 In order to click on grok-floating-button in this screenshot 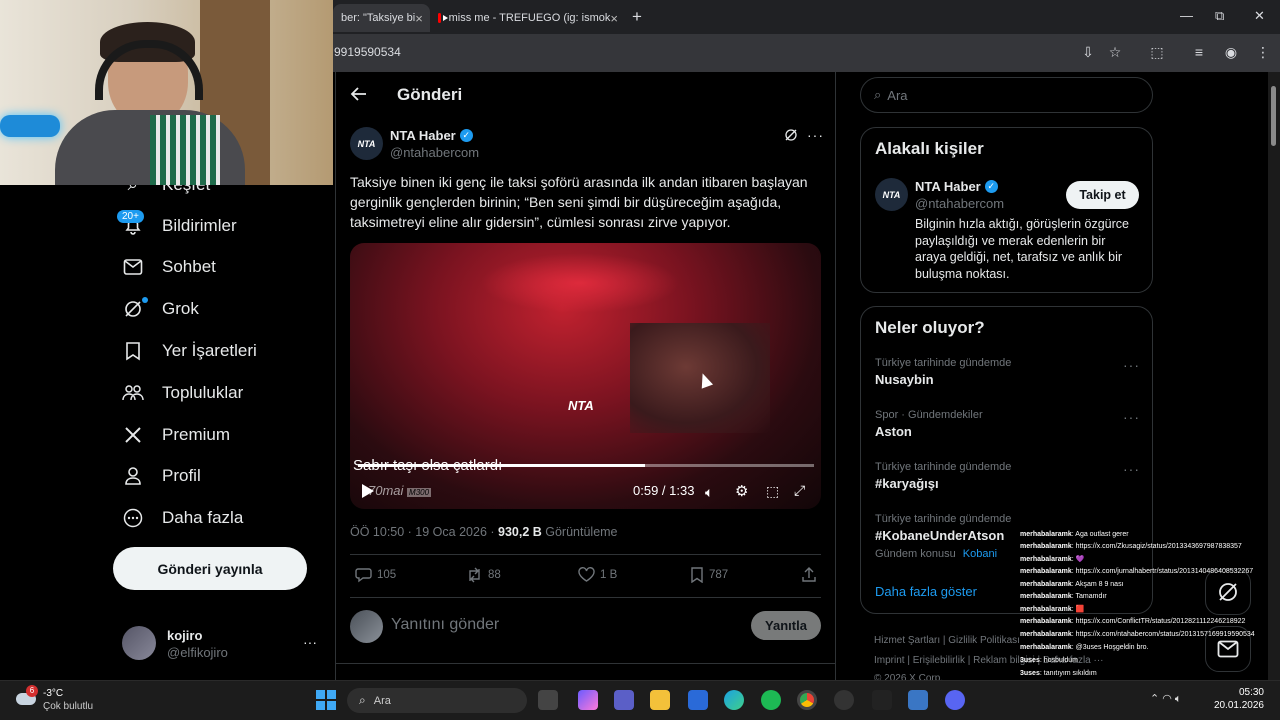, I will do `click(1228, 592)`.